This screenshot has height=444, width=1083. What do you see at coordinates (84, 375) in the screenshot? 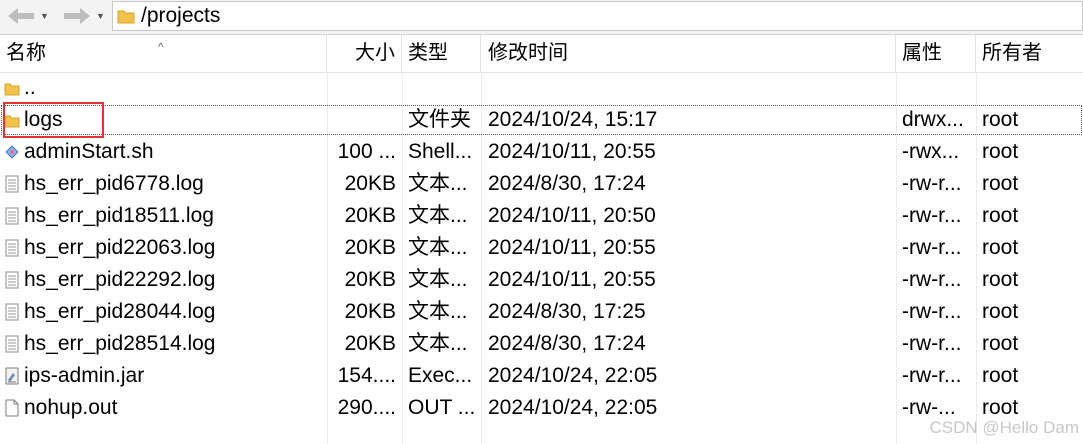
I see `file-name: ips-admin.jar` at bounding box center [84, 375].